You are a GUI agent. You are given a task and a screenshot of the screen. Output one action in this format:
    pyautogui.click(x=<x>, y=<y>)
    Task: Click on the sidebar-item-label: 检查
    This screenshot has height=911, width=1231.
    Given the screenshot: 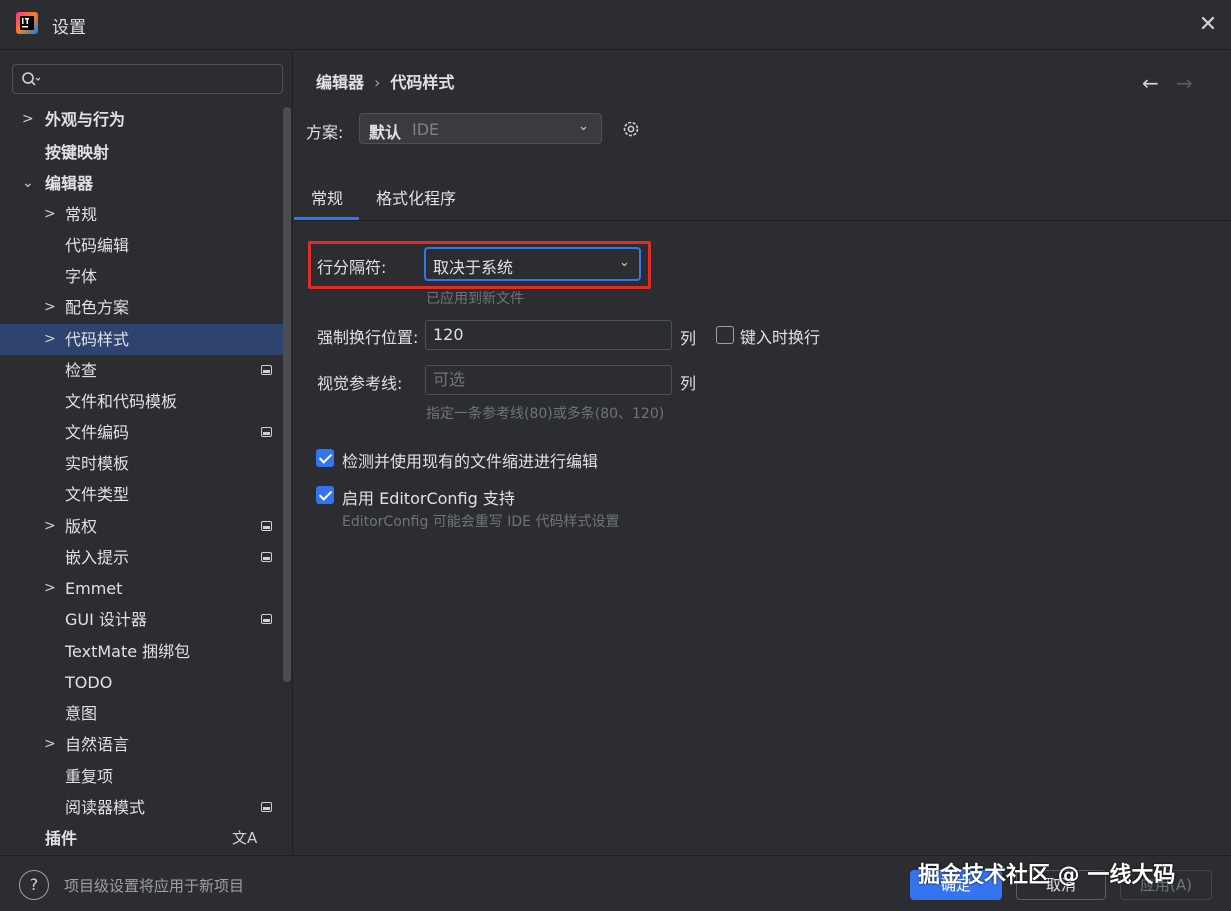 What is the action you would take?
    pyautogui.click(x=81, y=370)
    